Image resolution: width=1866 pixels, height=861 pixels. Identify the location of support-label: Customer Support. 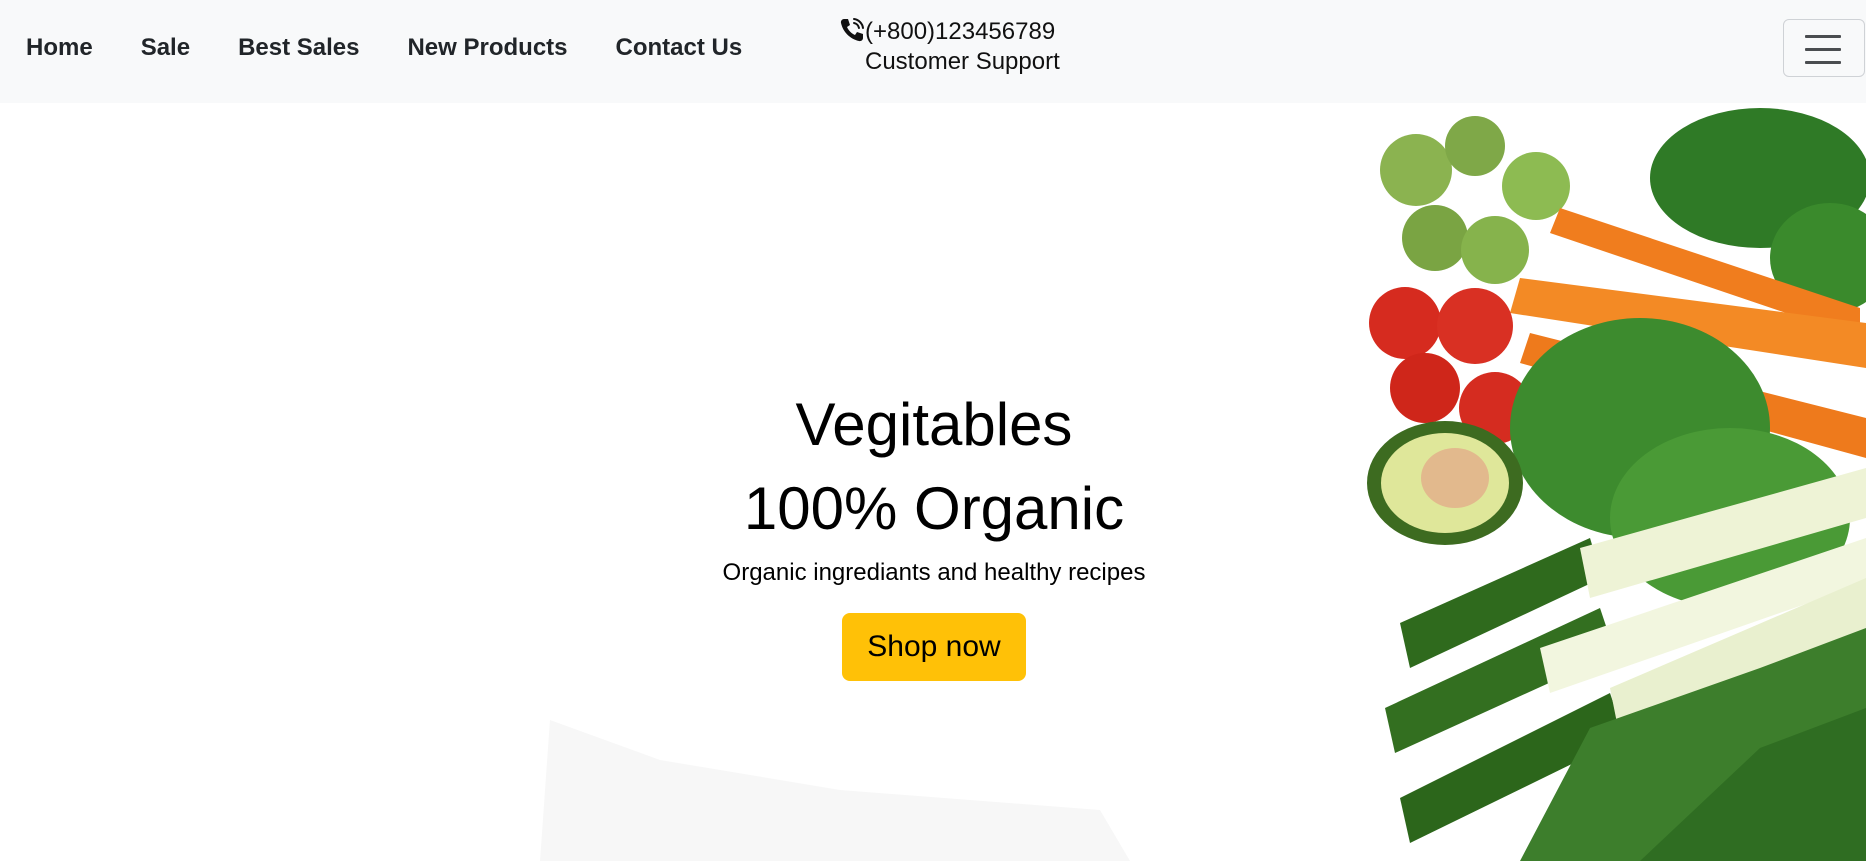
(962, 61).